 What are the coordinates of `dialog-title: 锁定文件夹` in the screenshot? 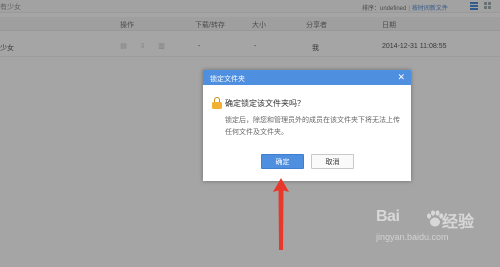 It's located at (227, 79).